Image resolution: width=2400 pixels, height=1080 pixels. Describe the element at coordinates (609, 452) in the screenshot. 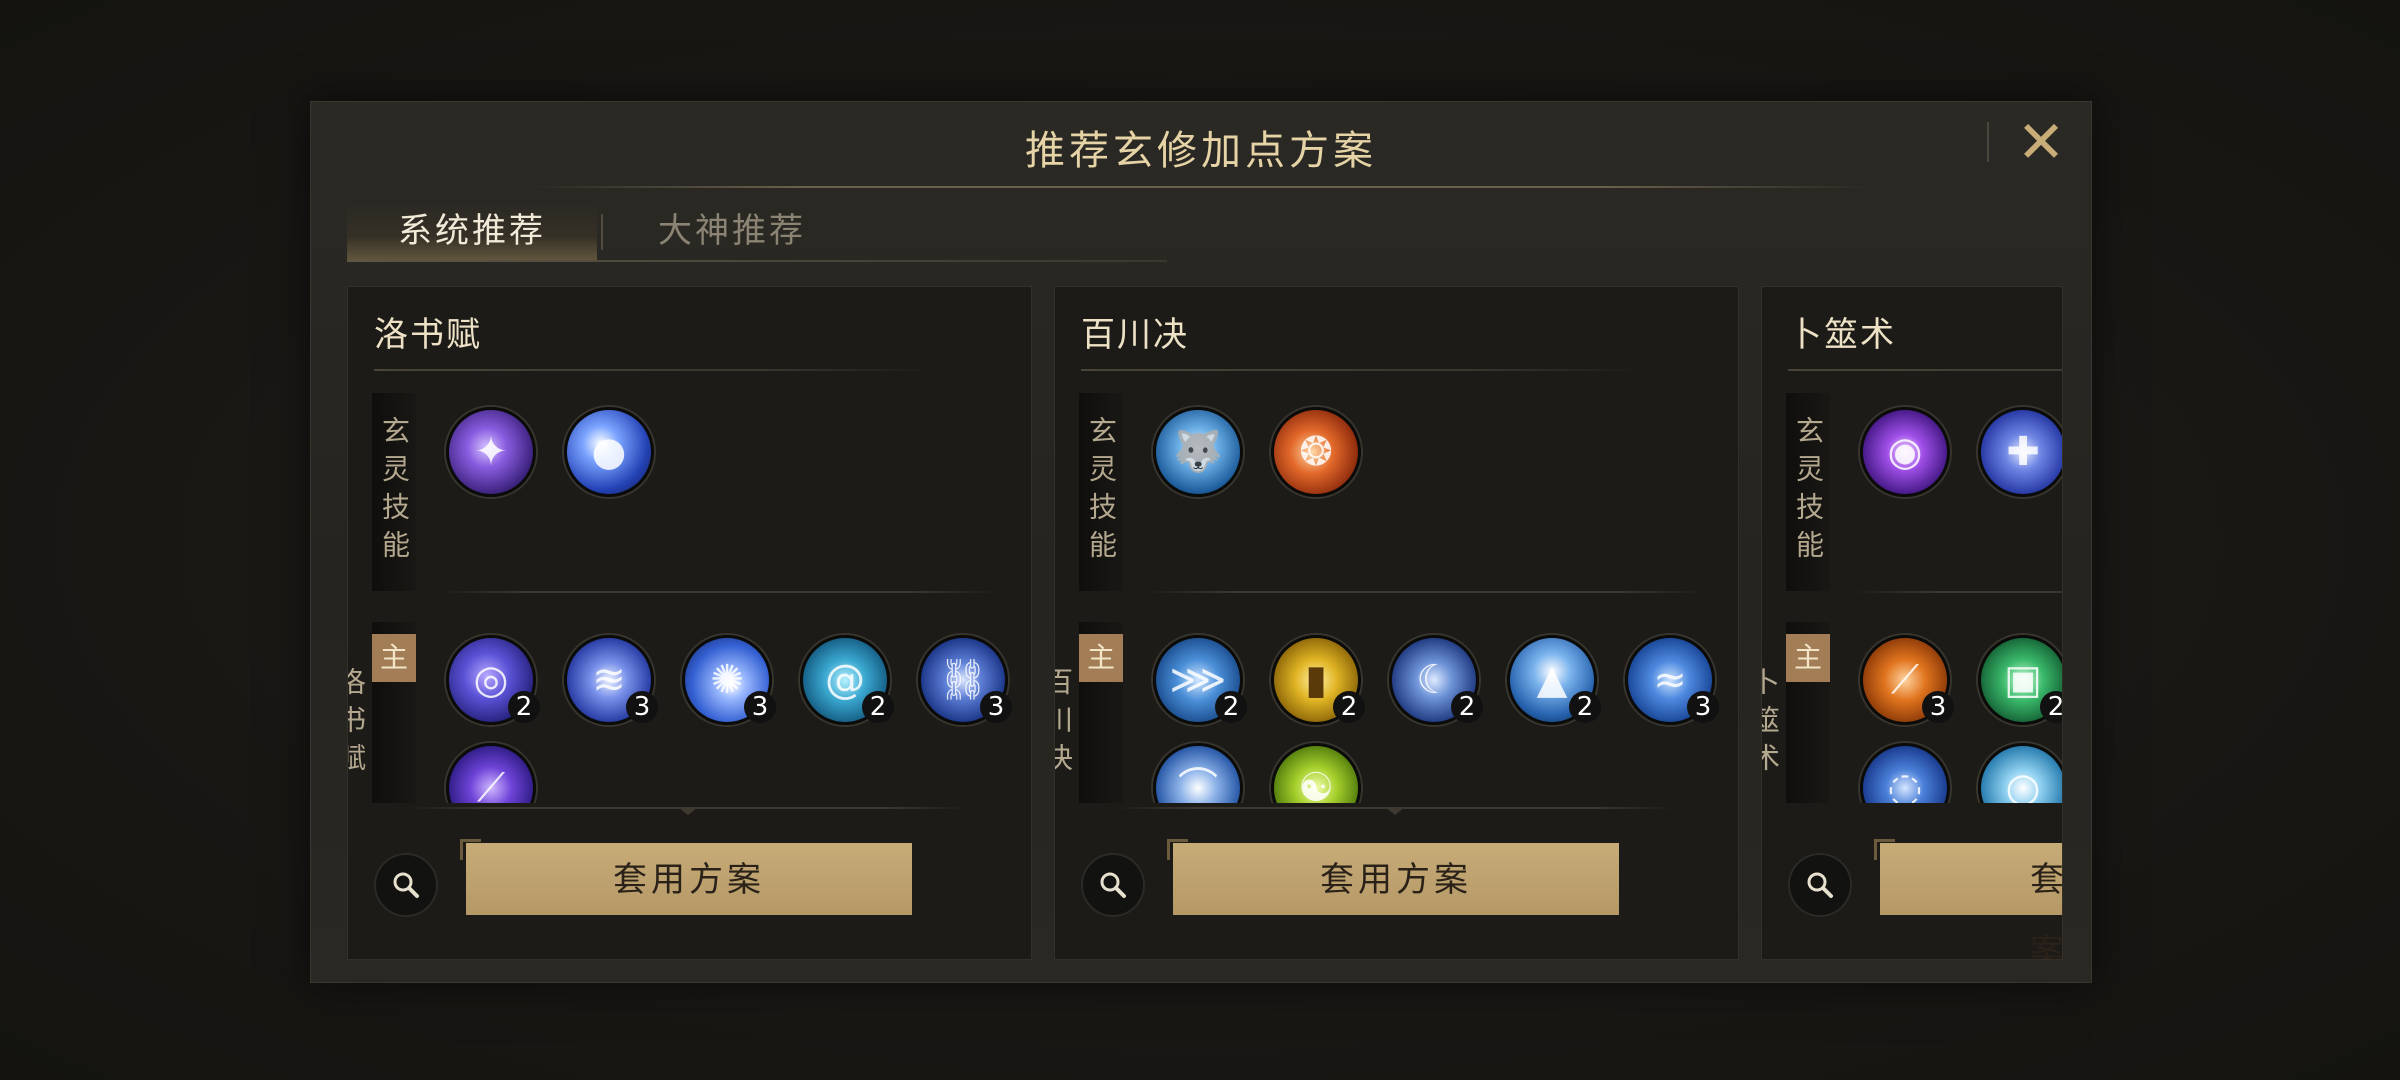

I see `blue-comet-icon: ●` at that location.